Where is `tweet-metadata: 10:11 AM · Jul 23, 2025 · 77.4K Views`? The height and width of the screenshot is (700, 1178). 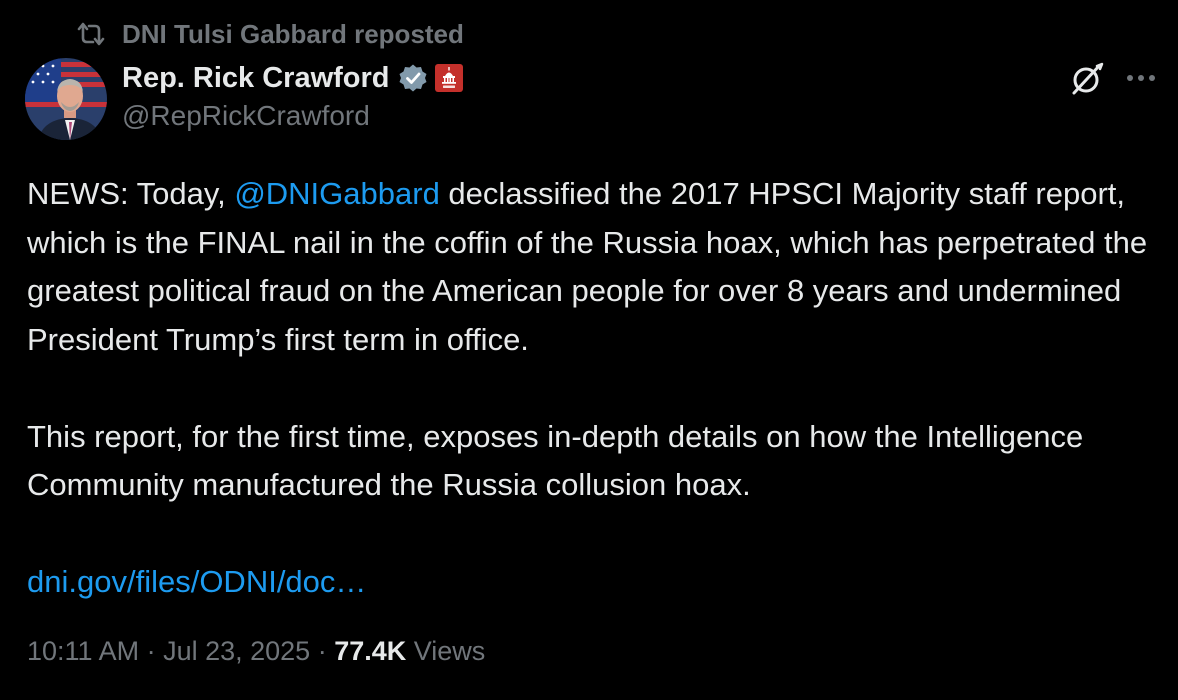 tweet-metadata: 10:11 AM · Jul 23, 2025 · 77.4K Views is located at coordinates (256, 651).